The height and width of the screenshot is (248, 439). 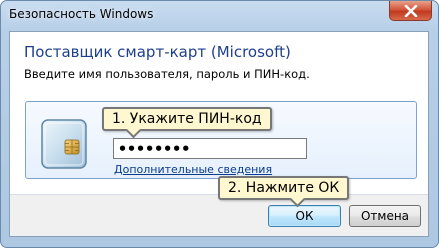 What do you see at coordinates (81, 14) in the screenshot?
I see `window-title: Безопасность Windows` at bounding box center [81, 14].